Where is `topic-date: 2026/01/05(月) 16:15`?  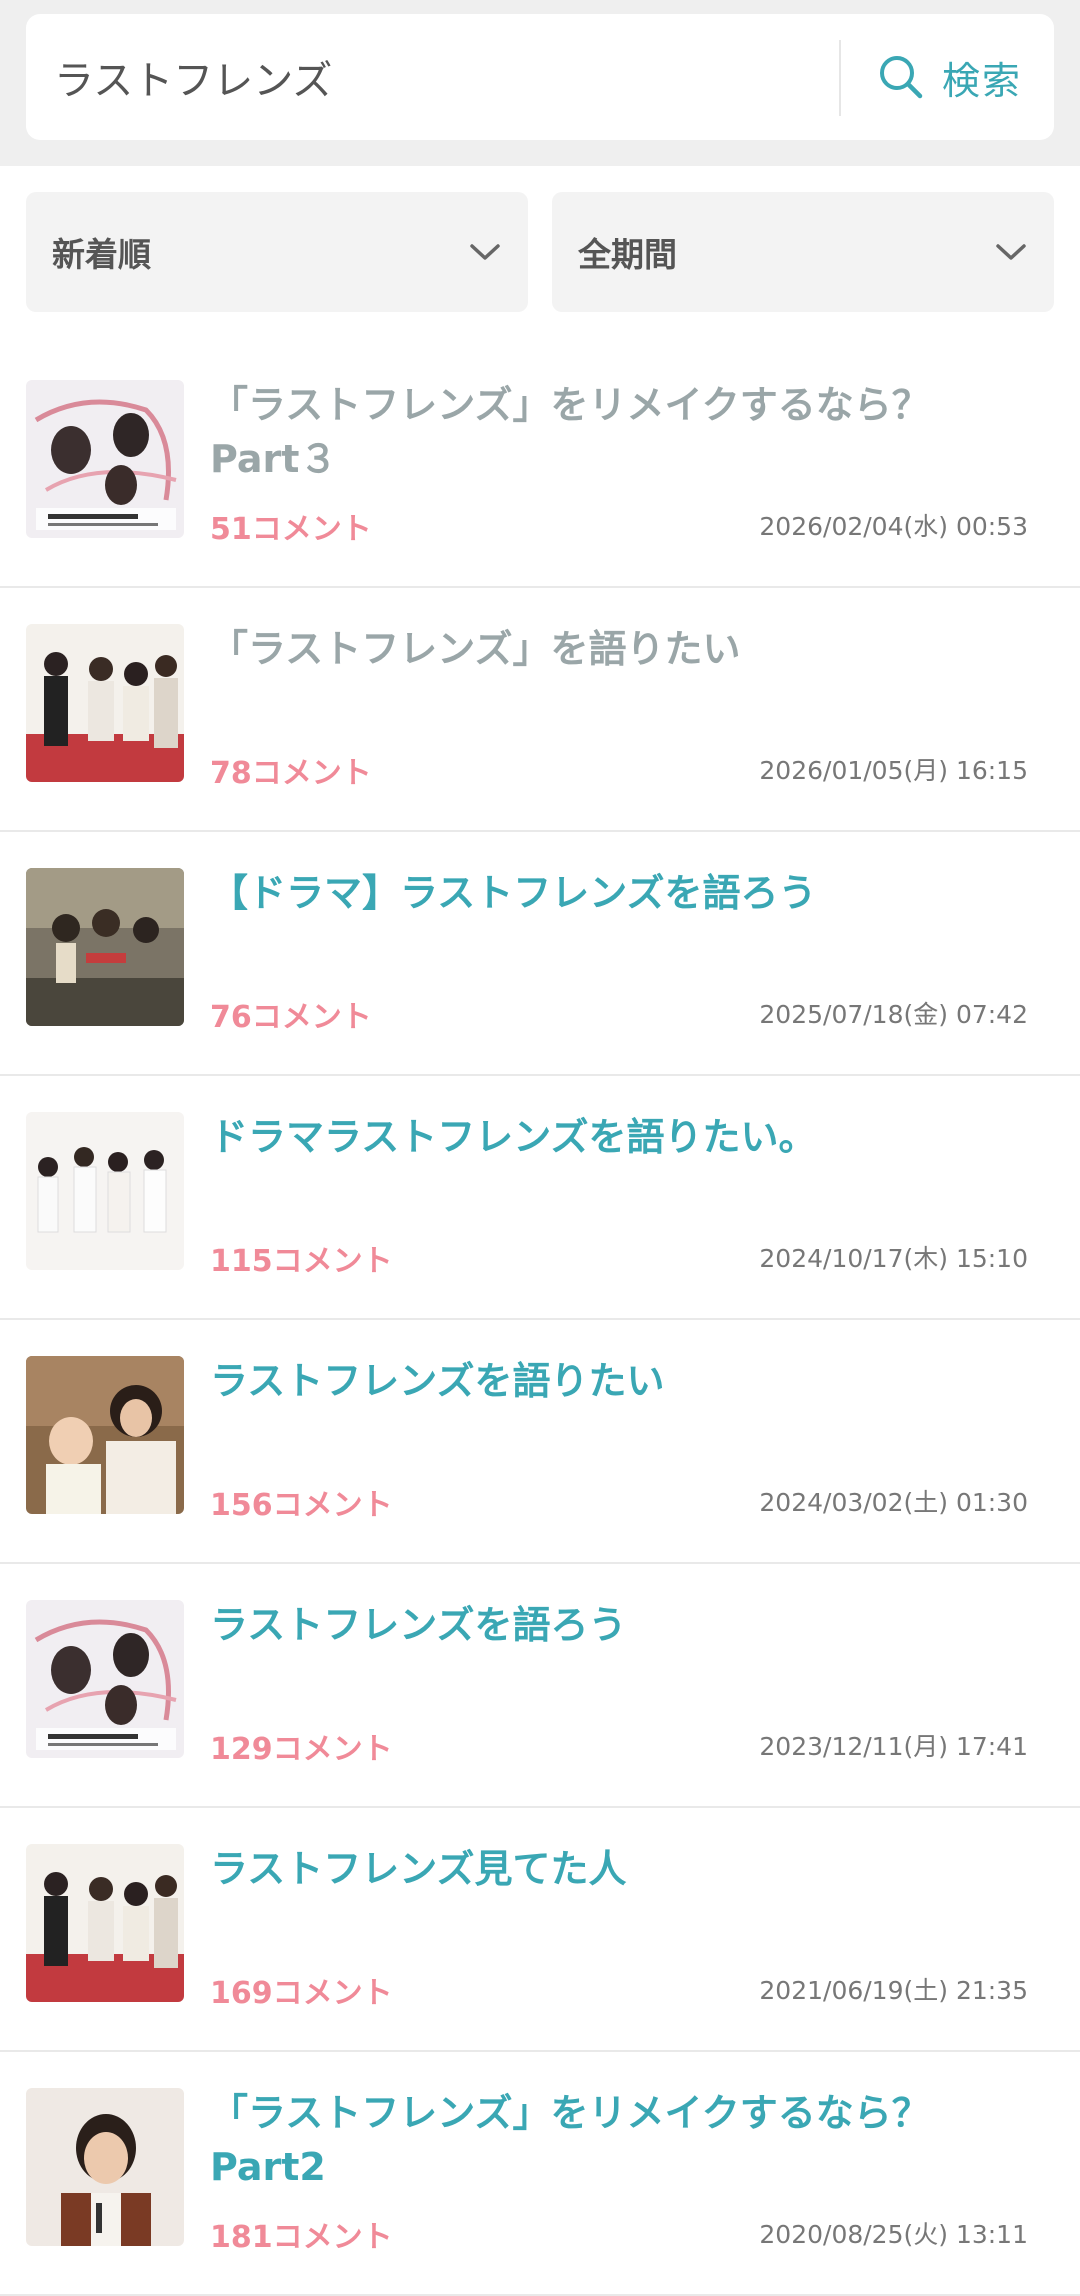
topic-date: 2026/01/05(月) 16:15 is located at coordinates (893, 770).